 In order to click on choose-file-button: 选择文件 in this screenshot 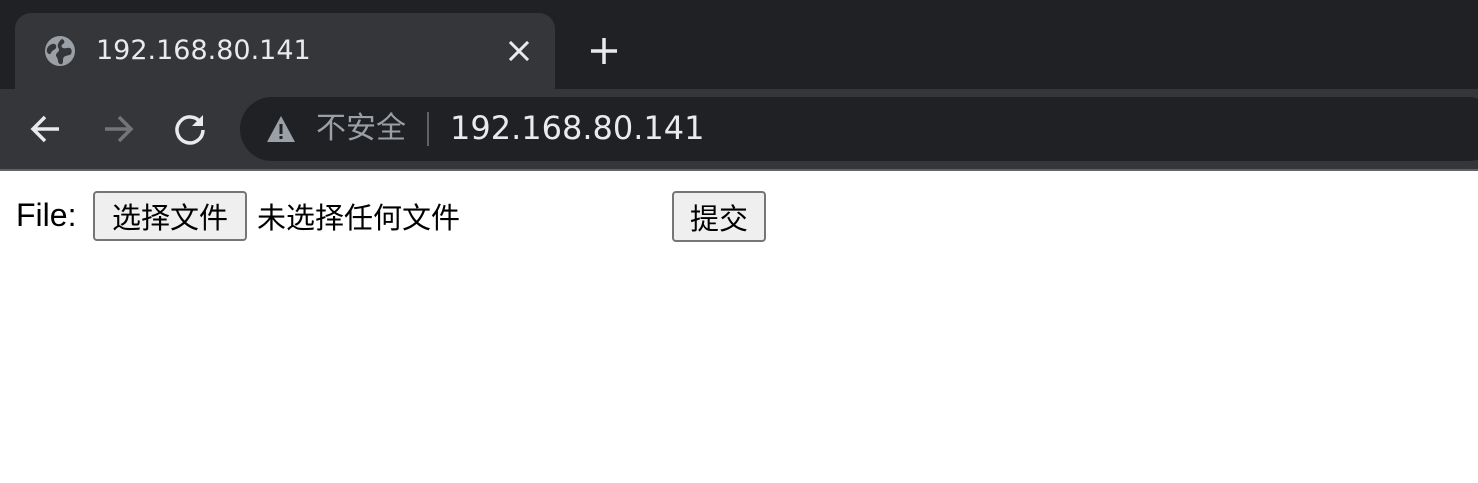, I will do `click(170, 216)`.